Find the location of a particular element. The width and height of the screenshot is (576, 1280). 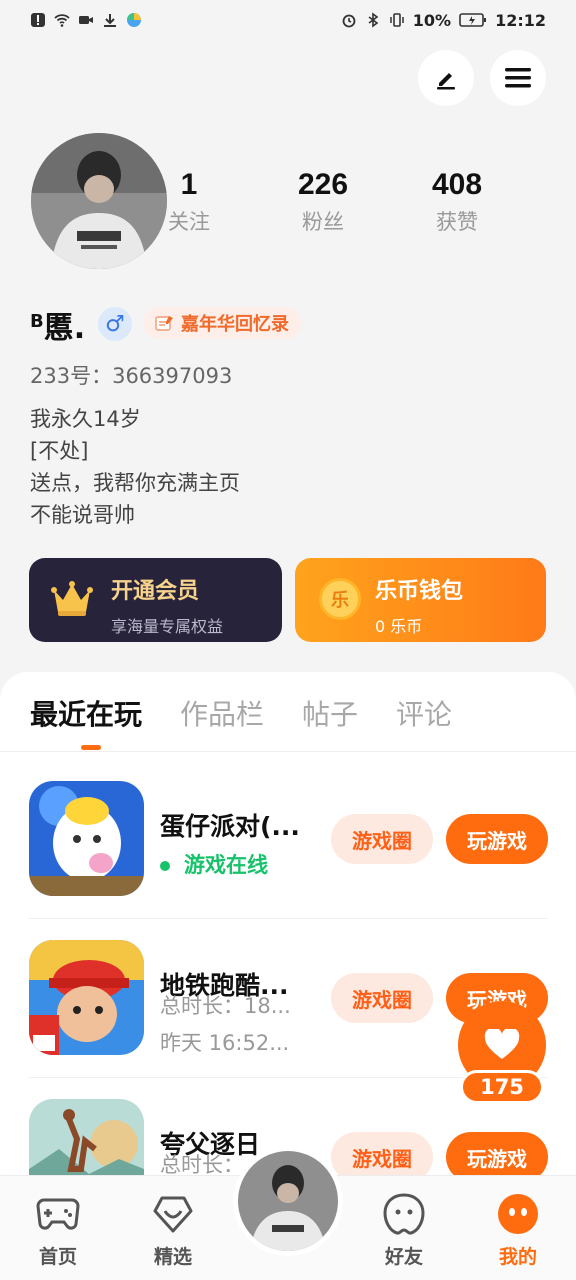

battery-icon is located at coordinates (473, 20).